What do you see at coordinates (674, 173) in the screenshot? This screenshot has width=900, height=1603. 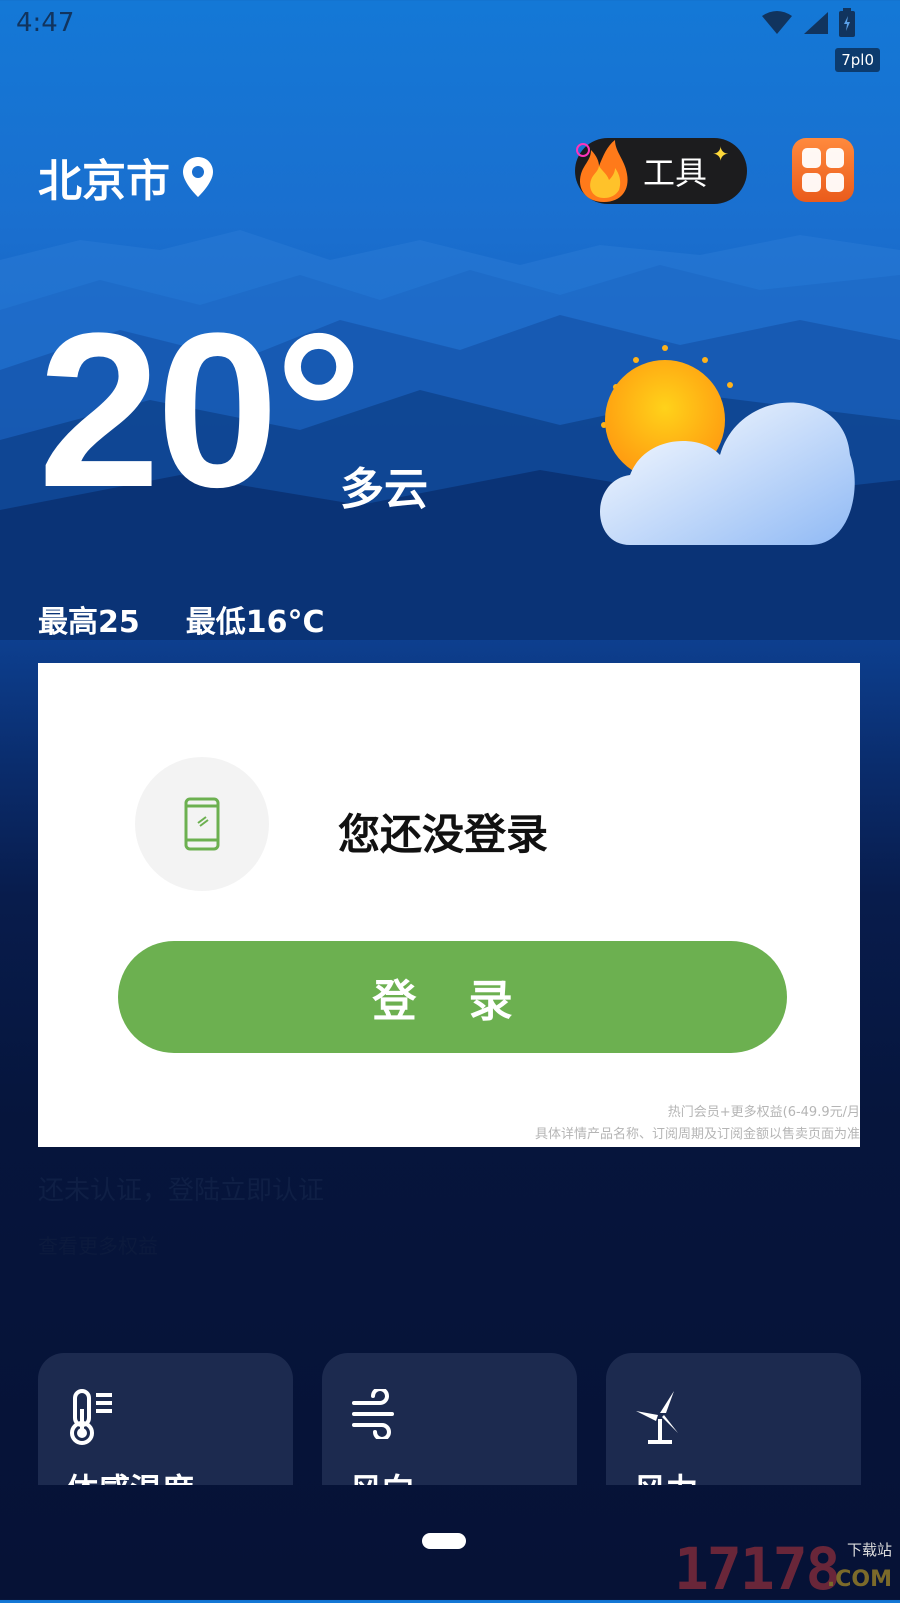 I see `tools-label: 工具` at bounding box center [674, 173].